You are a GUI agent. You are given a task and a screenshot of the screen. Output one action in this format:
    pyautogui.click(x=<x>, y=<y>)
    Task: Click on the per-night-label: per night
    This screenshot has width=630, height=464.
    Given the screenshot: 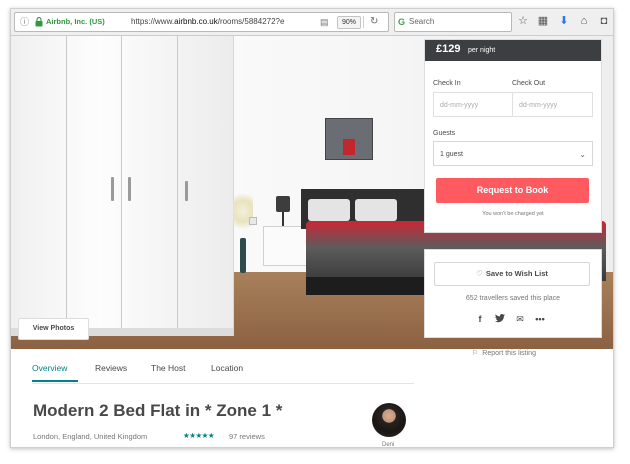 What is the action you would take?
    pyautogui.click(x=482, y=50)
    